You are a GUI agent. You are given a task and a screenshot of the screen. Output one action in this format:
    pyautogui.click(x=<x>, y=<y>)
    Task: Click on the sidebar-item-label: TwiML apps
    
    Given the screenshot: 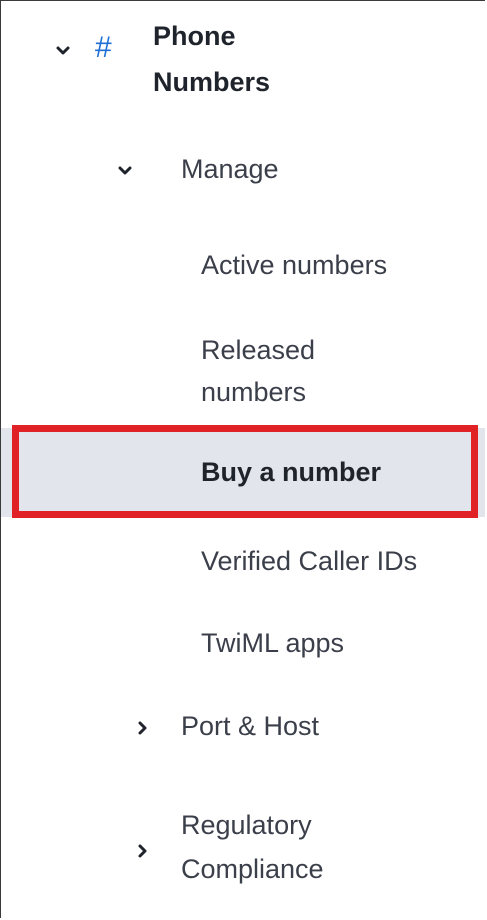 What is the action you would take?
    pyautogui.click(x=273, y=643)
    